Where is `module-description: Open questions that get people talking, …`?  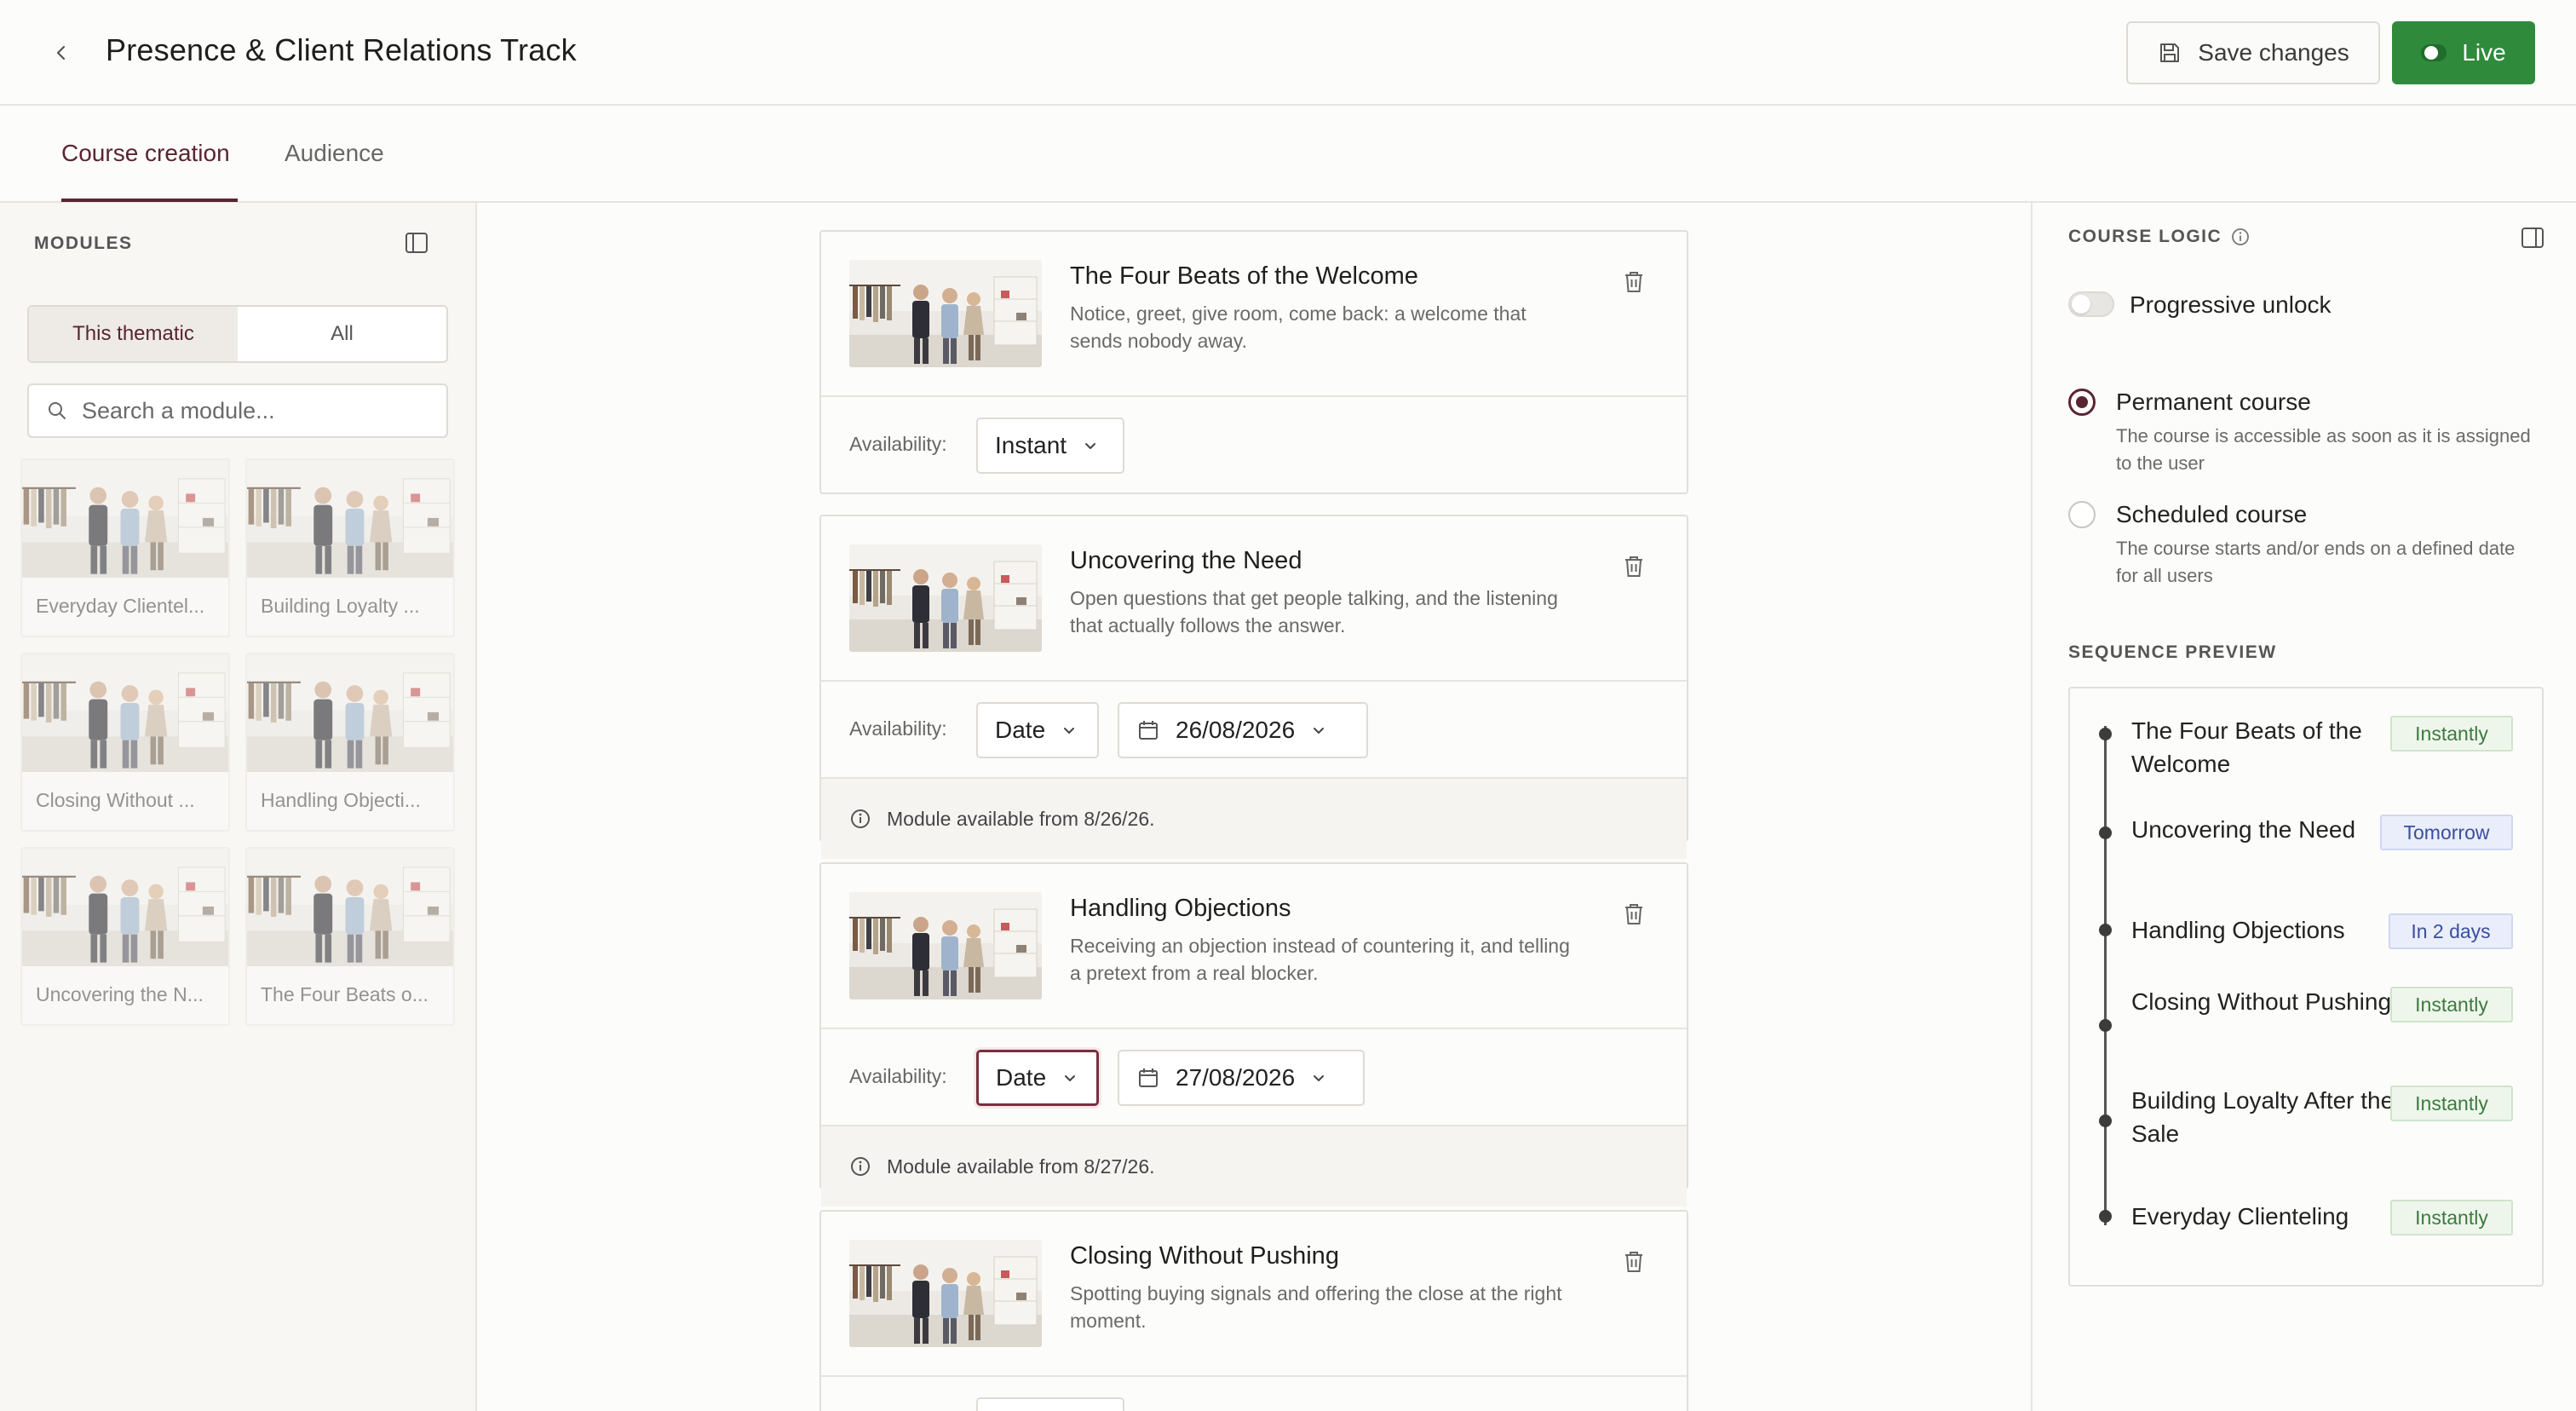
module-description: Open questions that get people talking, … is located at coordinates (1314, 611).